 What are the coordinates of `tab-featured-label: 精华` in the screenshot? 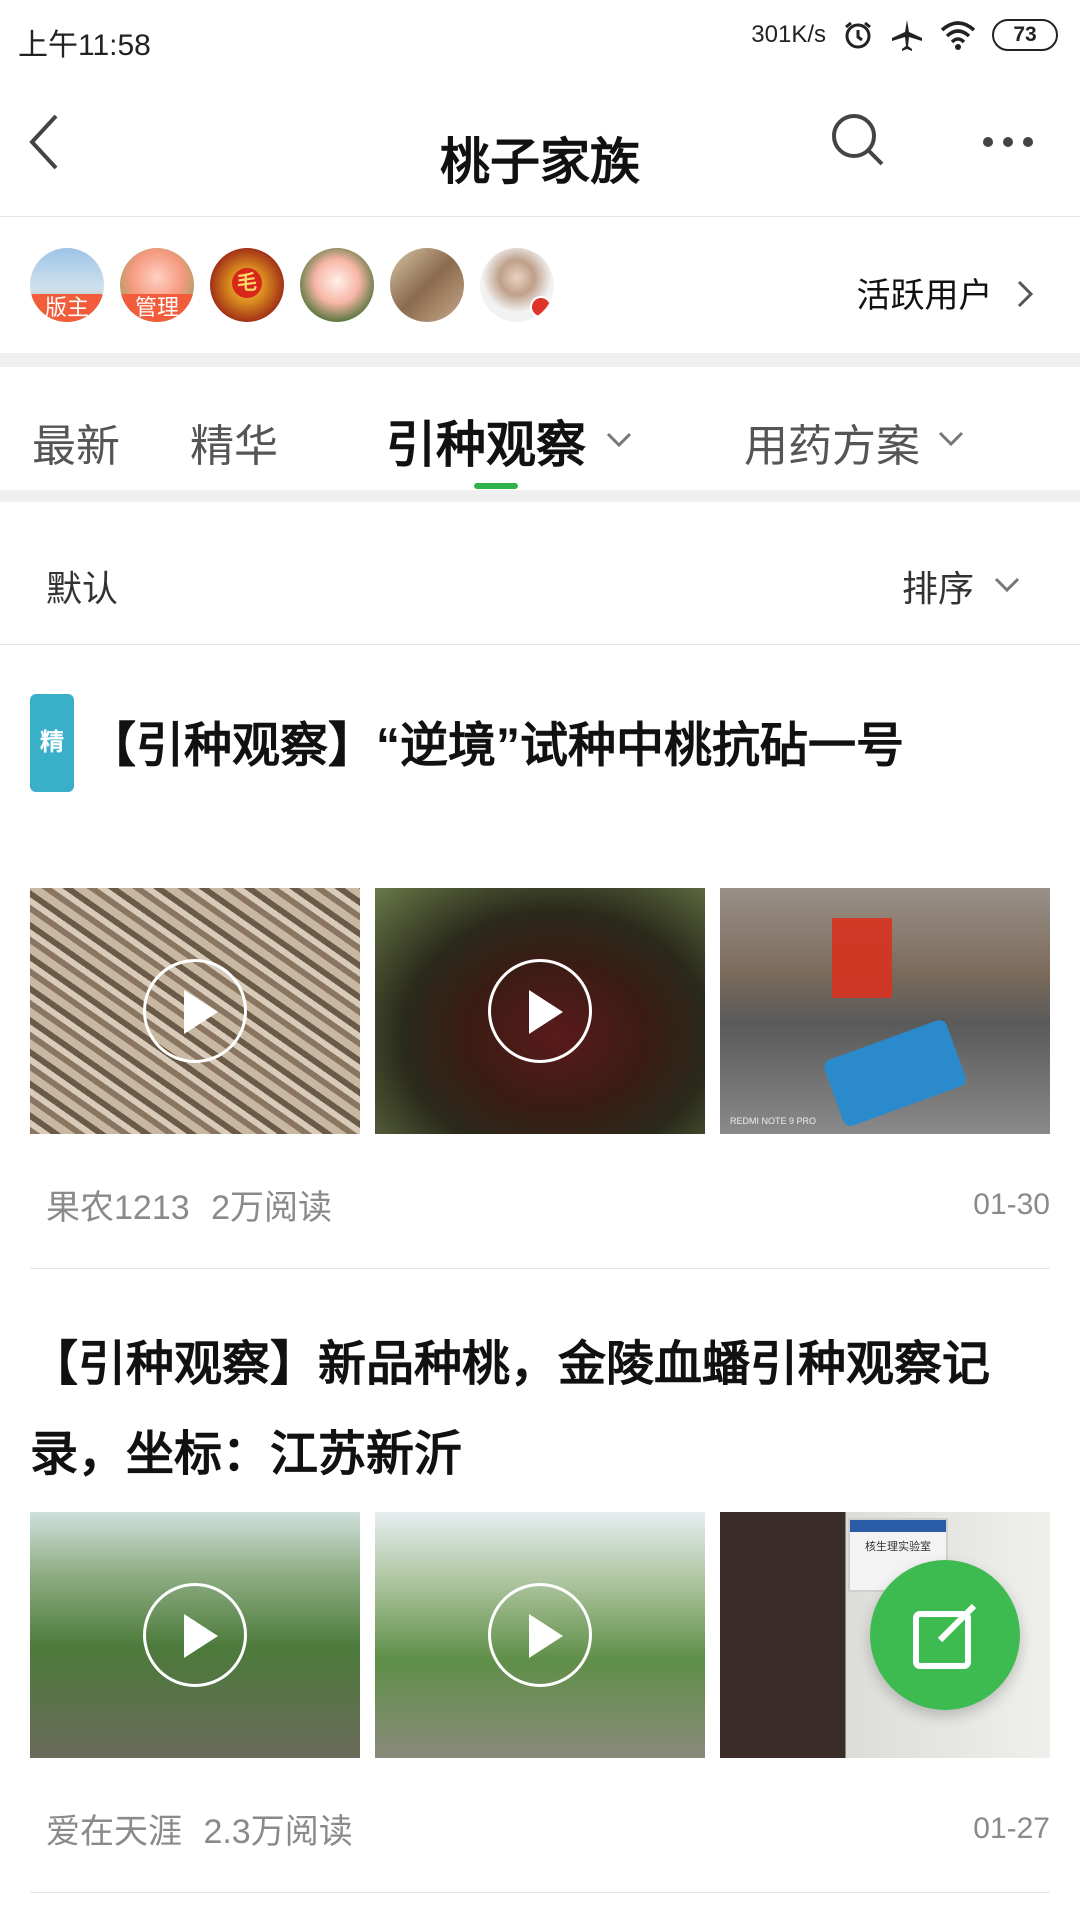 It's located at (234, 446).